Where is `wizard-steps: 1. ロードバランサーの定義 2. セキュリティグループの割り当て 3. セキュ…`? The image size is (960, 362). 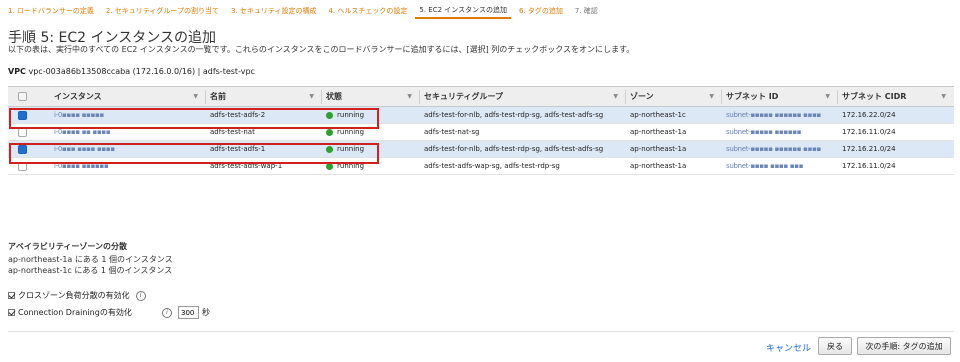
wizard-steps: 1. ロードバランサーの定義 2. セキュリティグループの割り当て 3. セキュ… is located at coordinates (305, 11).